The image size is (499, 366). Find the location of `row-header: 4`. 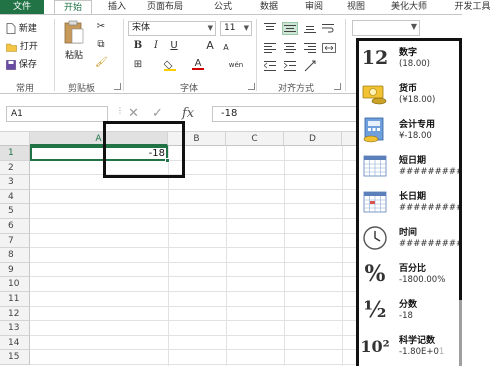

row-header: 4 is located at coordinates (15, 197).